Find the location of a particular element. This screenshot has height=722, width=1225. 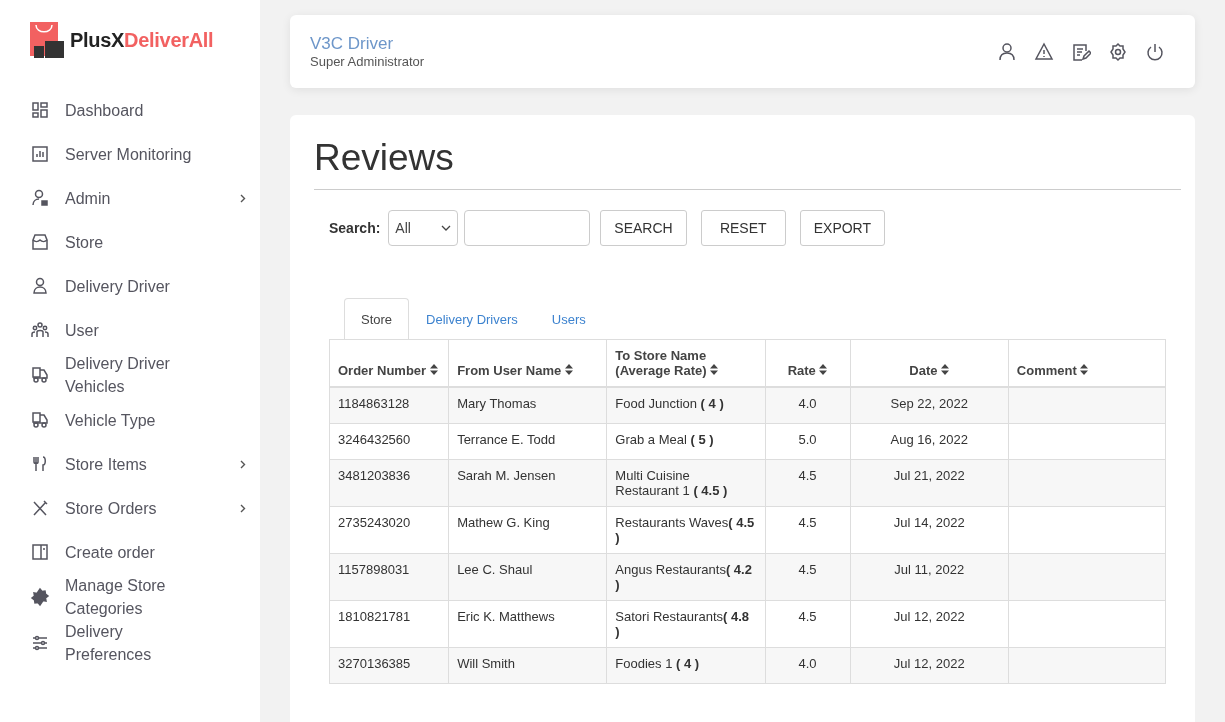

sidebar-item: Vehicle Type is located at coordinates (145, 420).